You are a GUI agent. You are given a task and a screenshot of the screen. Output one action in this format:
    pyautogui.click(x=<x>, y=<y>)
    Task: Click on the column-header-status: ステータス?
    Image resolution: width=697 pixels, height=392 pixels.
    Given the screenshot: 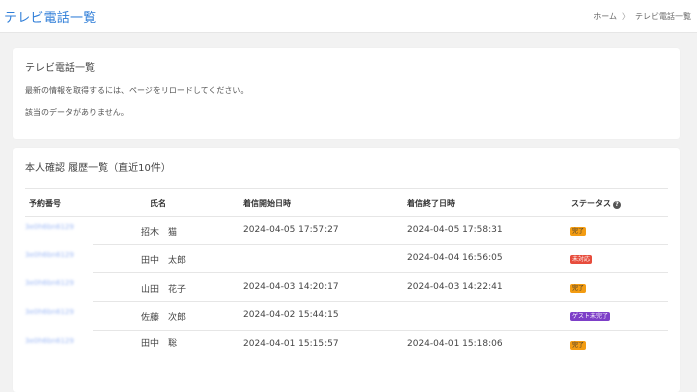 What is the action you would take?
    pyautogui.click(x=596, y=203)
    